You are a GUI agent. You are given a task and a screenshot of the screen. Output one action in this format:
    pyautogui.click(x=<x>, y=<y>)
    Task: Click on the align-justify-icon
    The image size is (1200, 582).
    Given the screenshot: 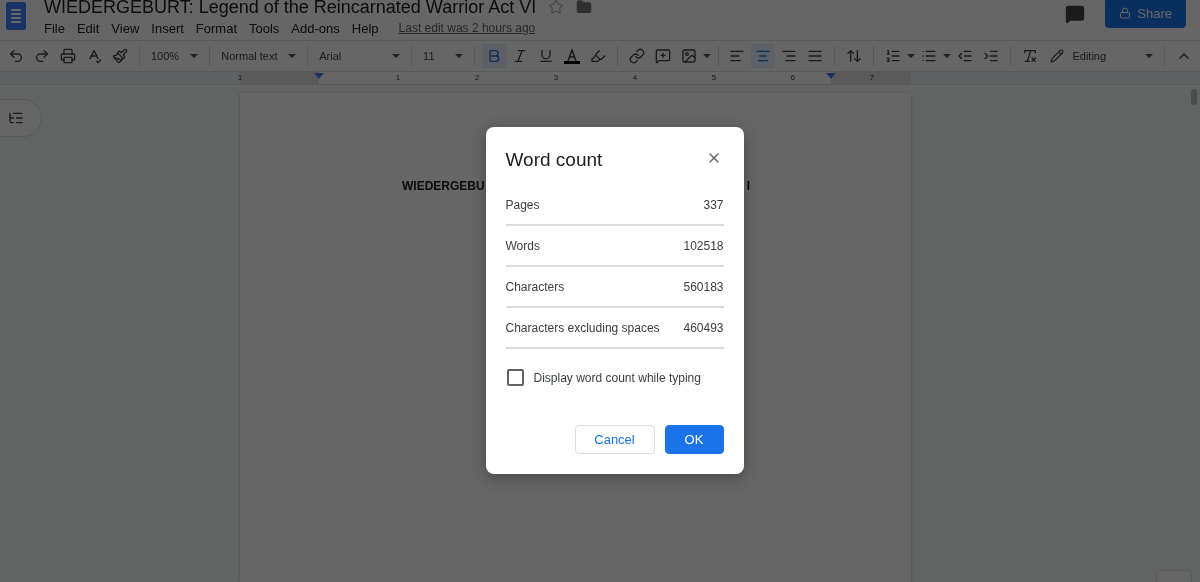 What is the action you would take?
    pyautogui.click(x=815, y=56)
    